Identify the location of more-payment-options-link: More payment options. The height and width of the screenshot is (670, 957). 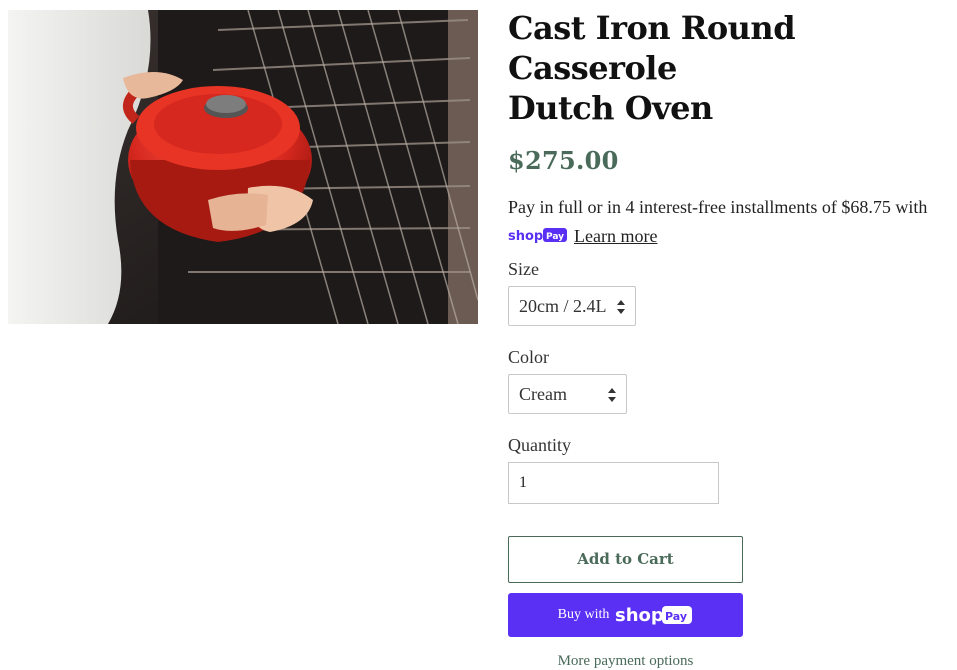
(625, 661).